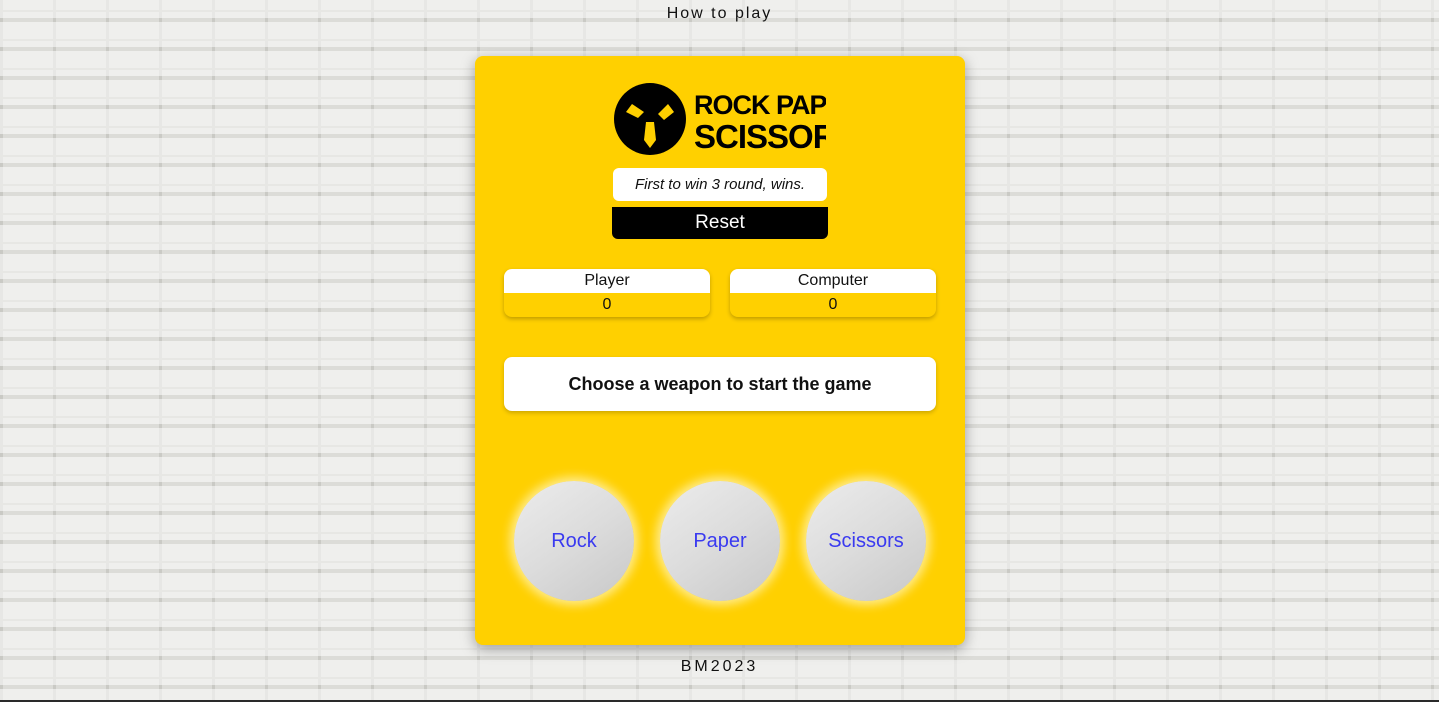  What do you see at coordinates (720, 384) in the screenshot?
I see `game-message: Choose a weapon to start the game` at bounding box center [720, 384].